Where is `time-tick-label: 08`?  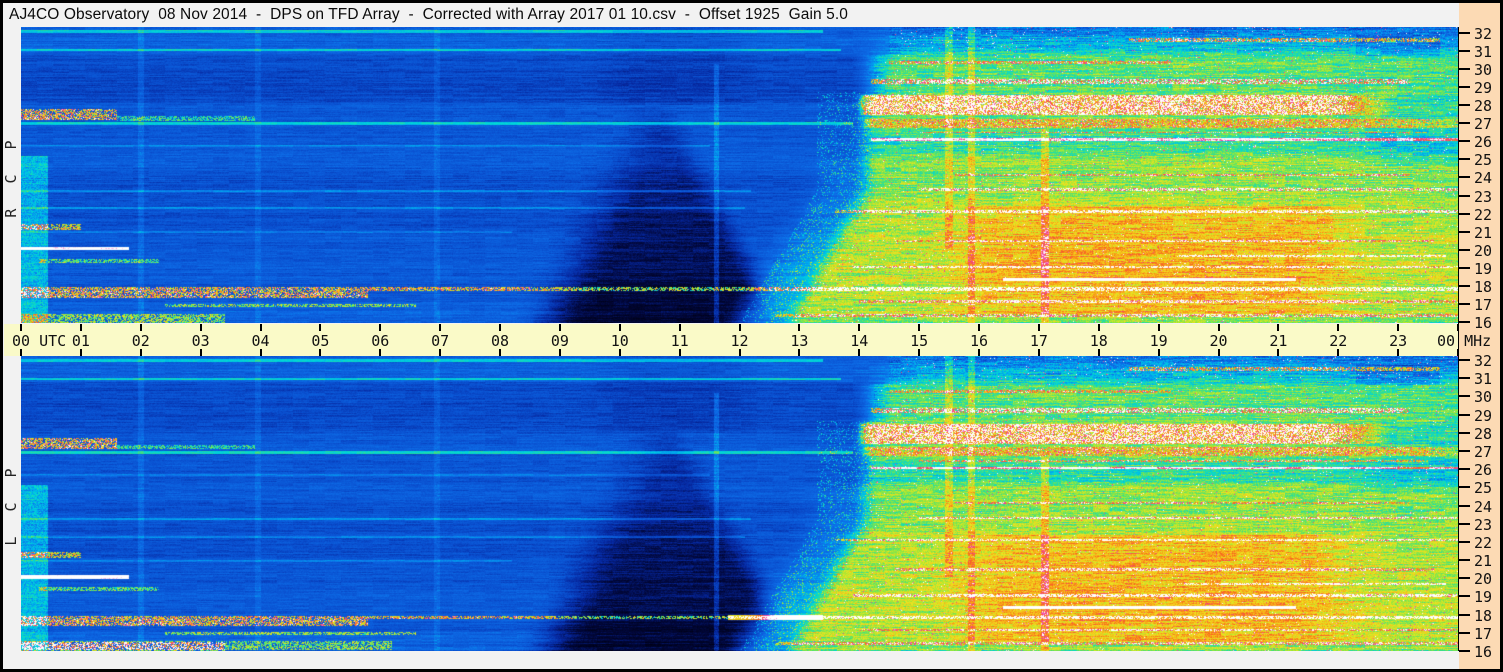 time-tick-label: 08 is located at coordinates (500, 341).